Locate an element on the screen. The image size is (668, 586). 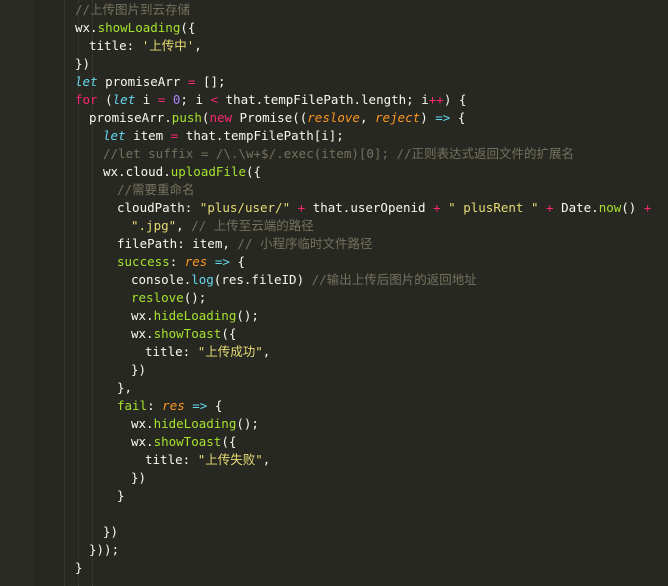
code-token-func: uploadFile is located at coordinates (208, 171).